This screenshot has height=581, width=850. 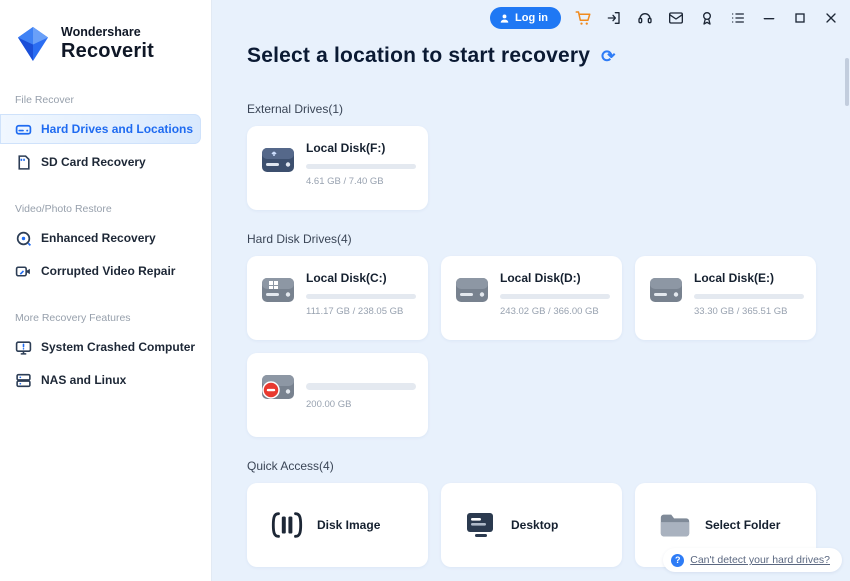 What do you see at coordinates (73, 318) in the screenshot?
I see `sidebar-section-more-recovery-features: More Recovery Features` at bounding box center [73, 318].